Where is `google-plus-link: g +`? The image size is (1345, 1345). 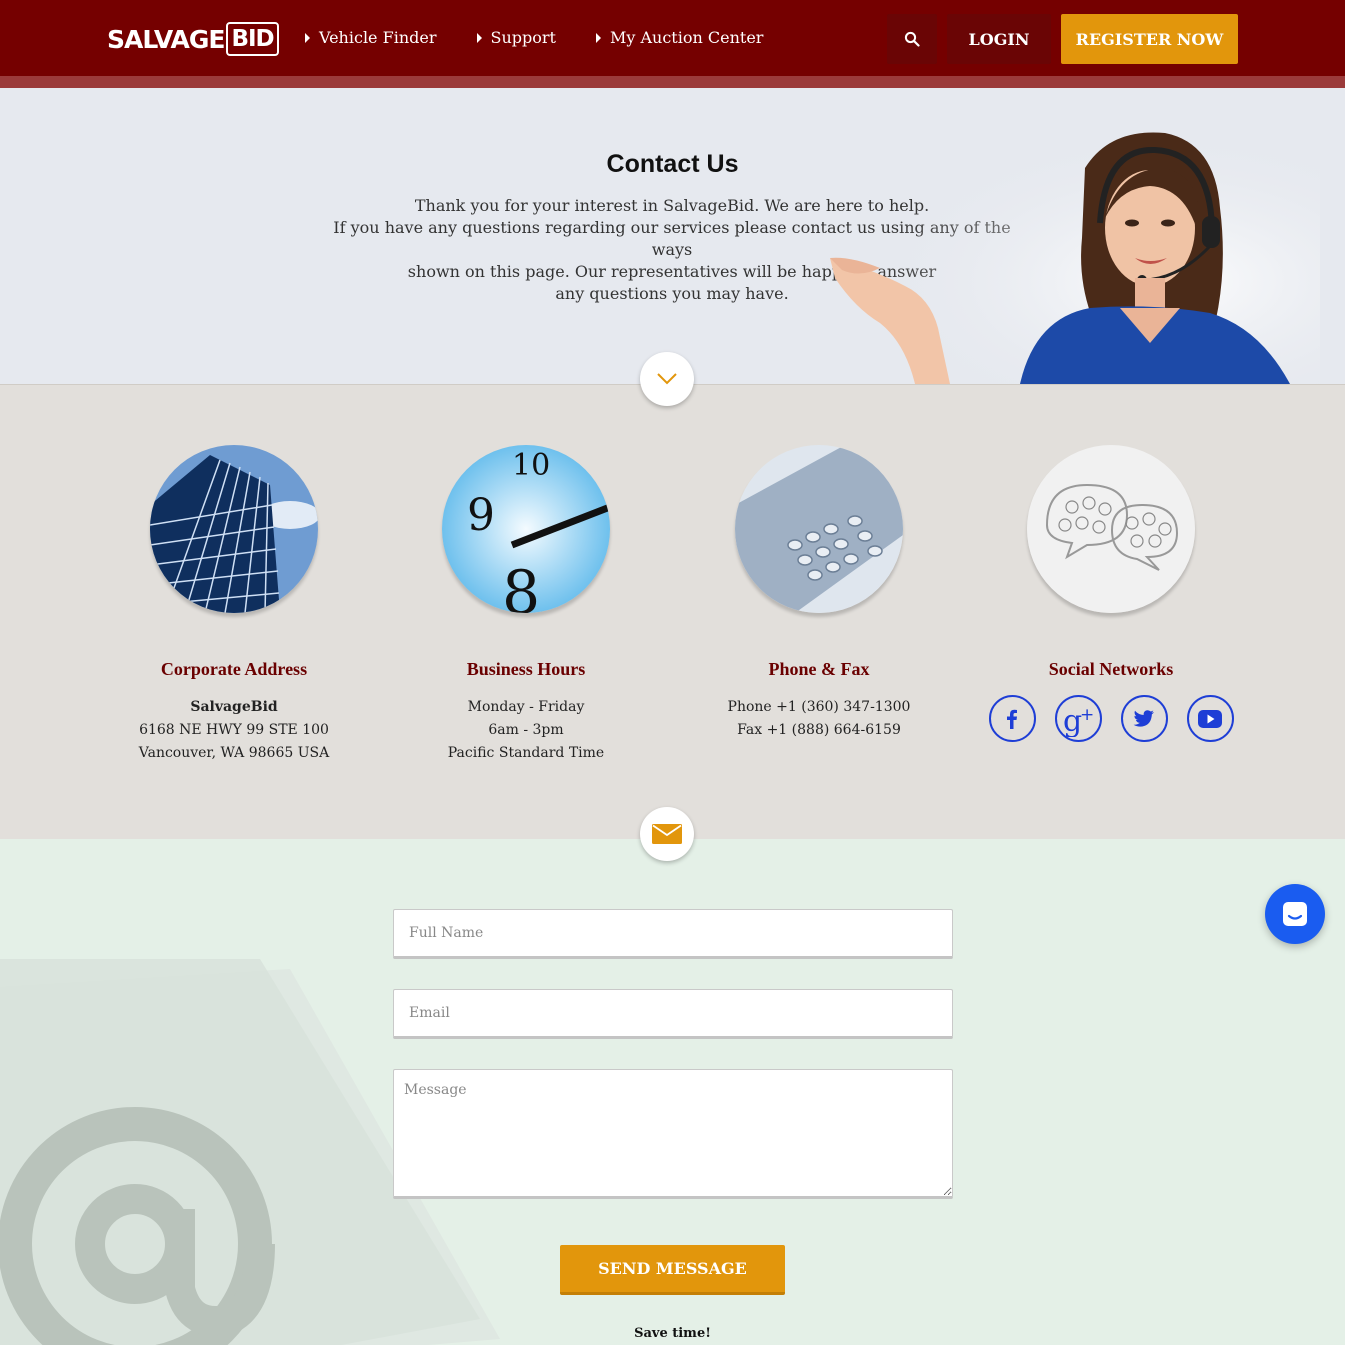 google-plus-link: g + is located at coordinates (1078, 718).